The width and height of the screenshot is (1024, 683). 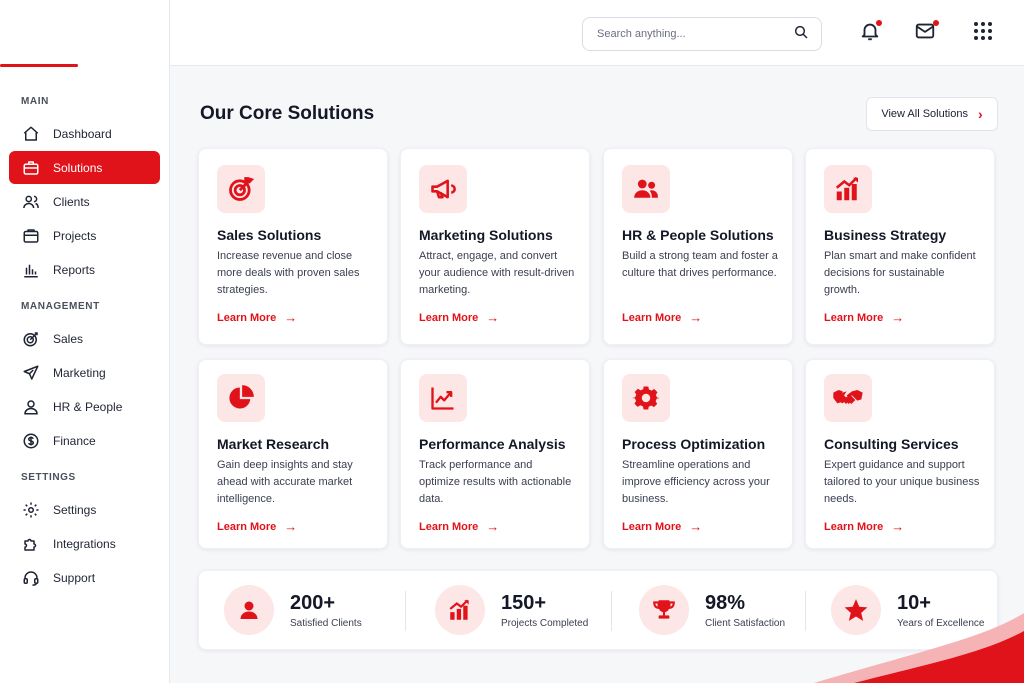 What do you see at coordinates (524, 602) in the screenshot?
I see `stat-value: 150+` at bounding box center [524, 602].